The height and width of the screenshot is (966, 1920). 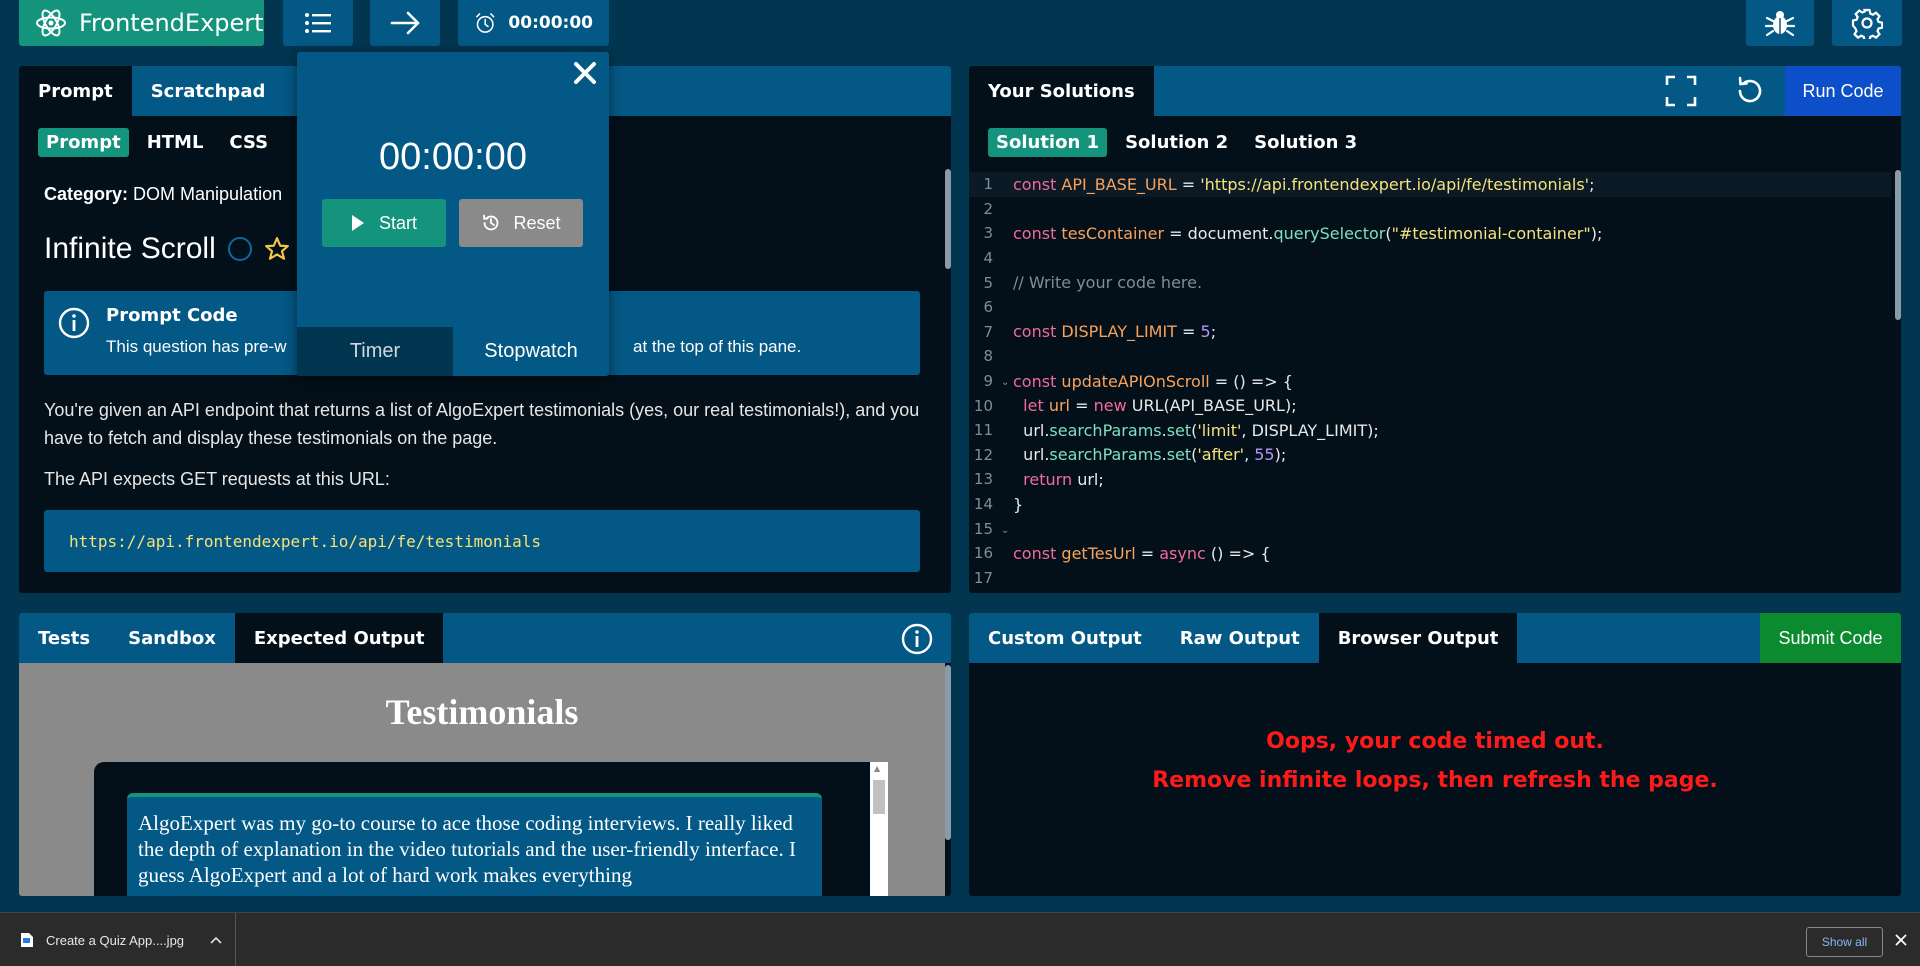 What do you see at coordinates (482, 712) in the screenshot?
I see `testimonials-heading: Testimonials` at bounding box center [482, 712].